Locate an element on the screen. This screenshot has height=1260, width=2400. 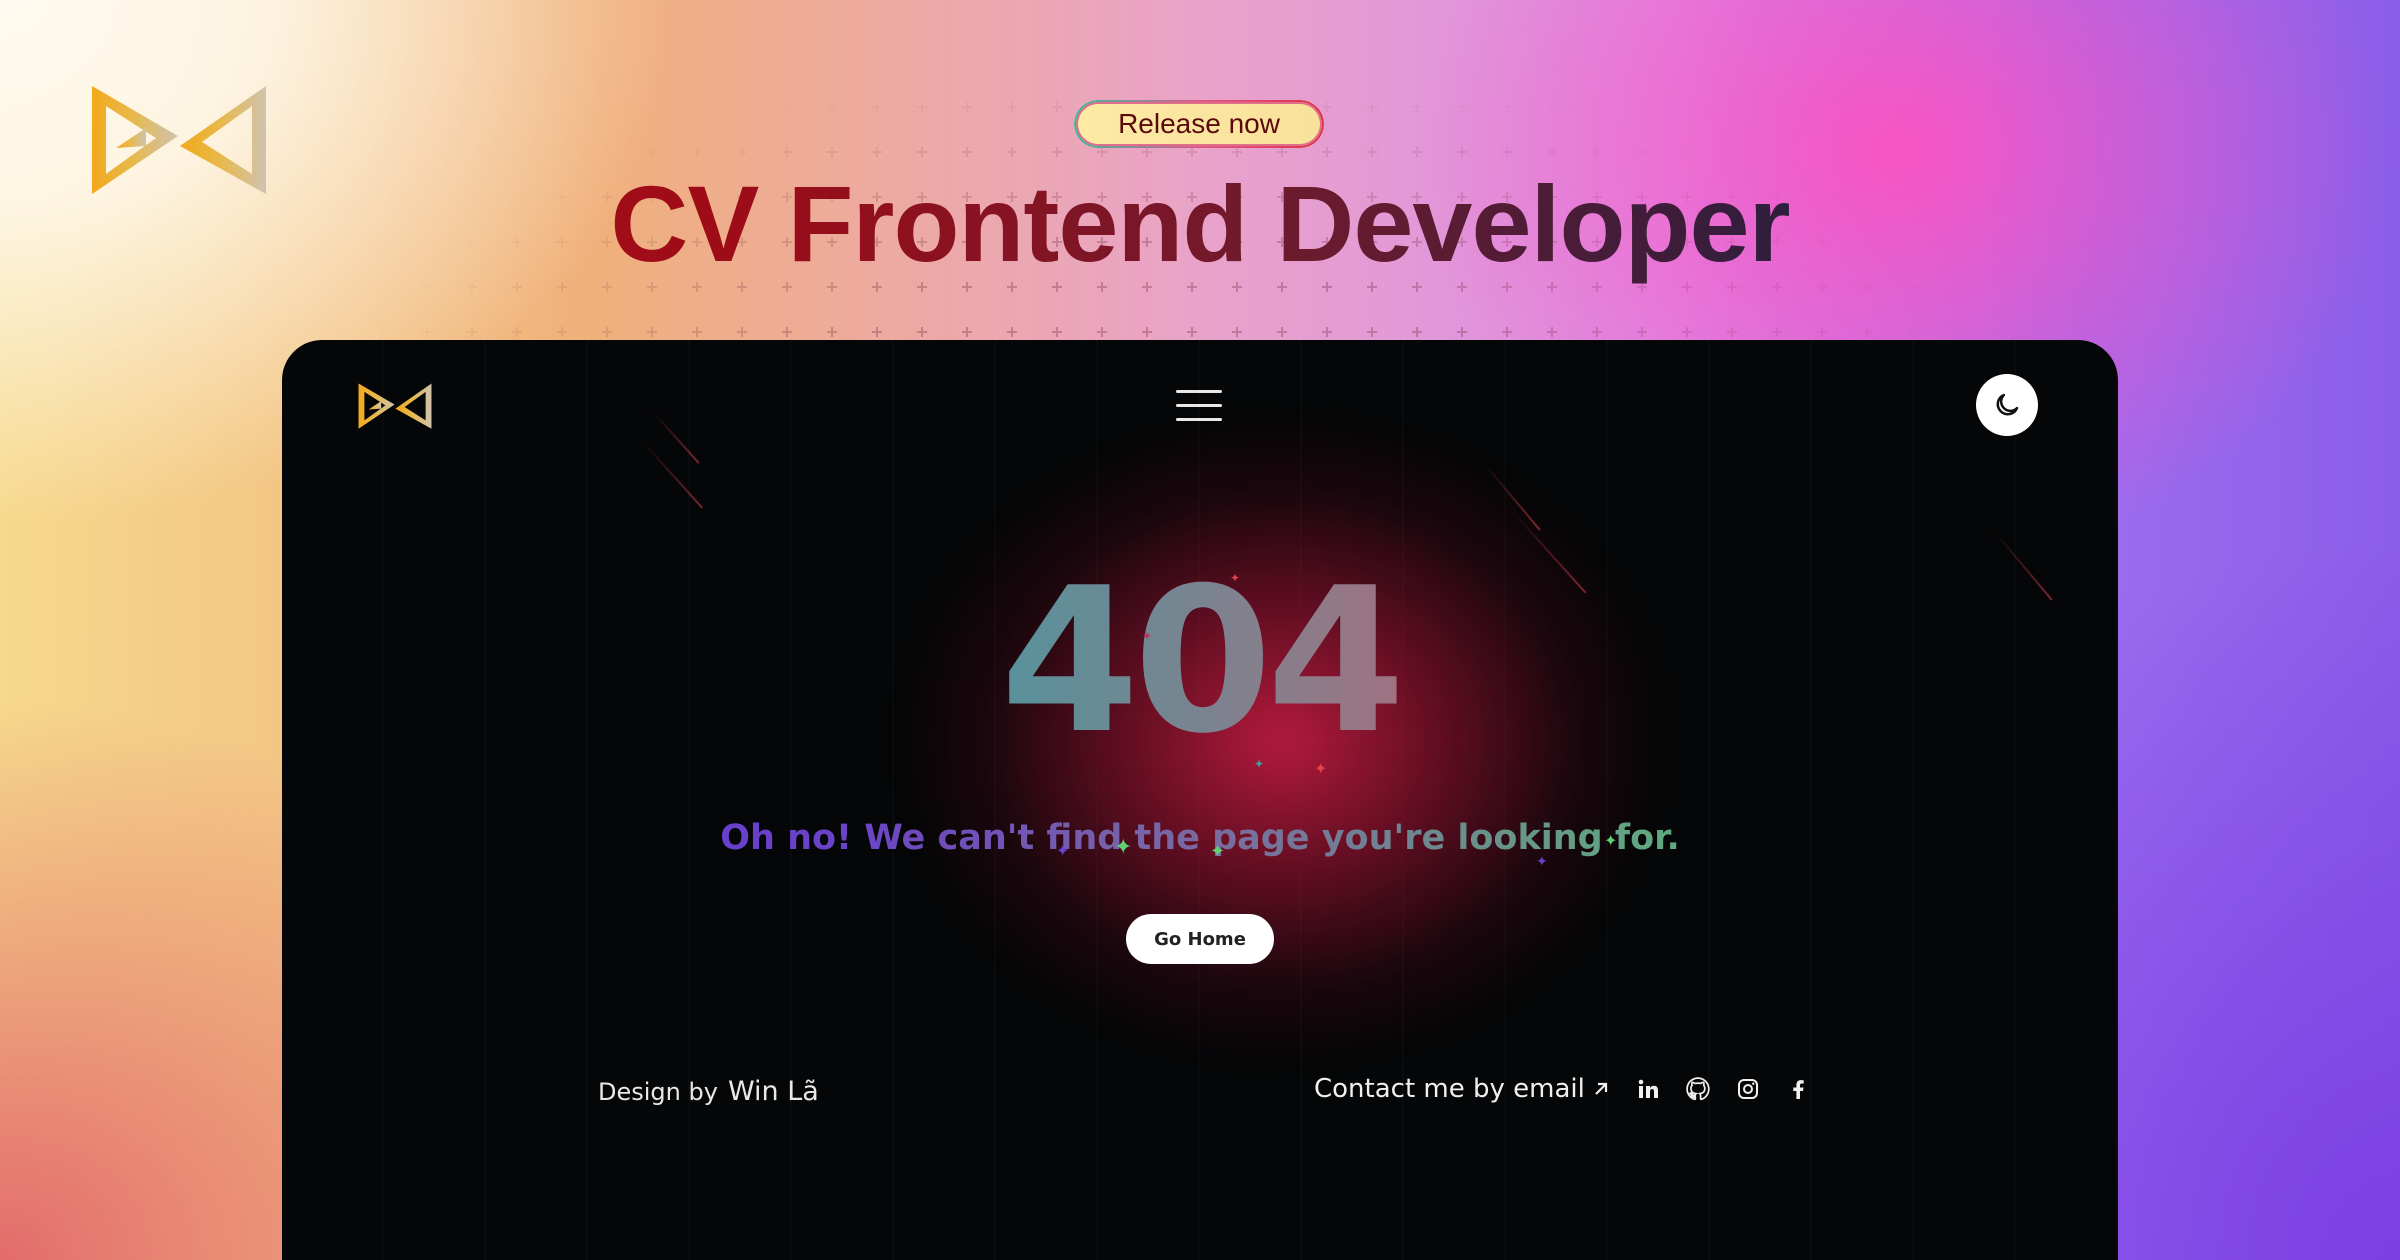
github-icon is located at coordinates (1698, 1089).